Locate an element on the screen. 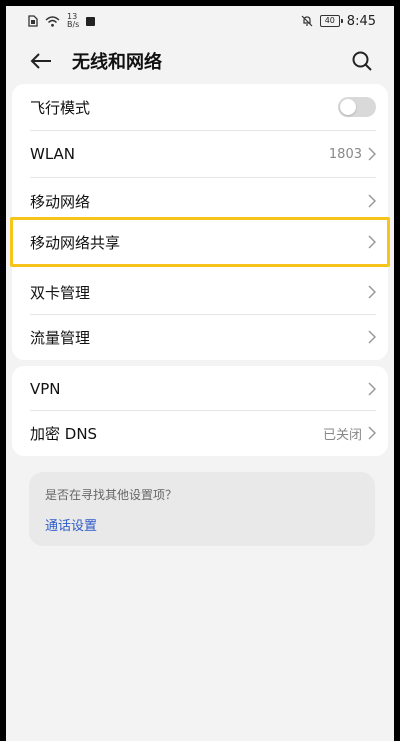  row-mobile-hotspot: 移动网络共享 is located at coordinates (200, 242).